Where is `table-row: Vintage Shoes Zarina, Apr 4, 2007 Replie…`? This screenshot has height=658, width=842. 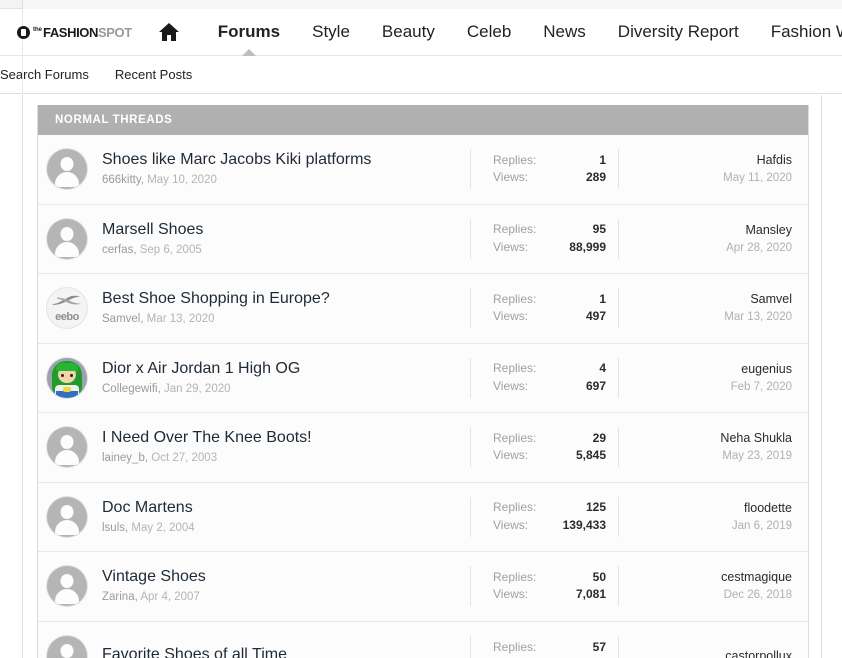 table-row: Vintage Shoes Zarina, Apr 4, 2007 Replie… is located at coordinates (423, 587).